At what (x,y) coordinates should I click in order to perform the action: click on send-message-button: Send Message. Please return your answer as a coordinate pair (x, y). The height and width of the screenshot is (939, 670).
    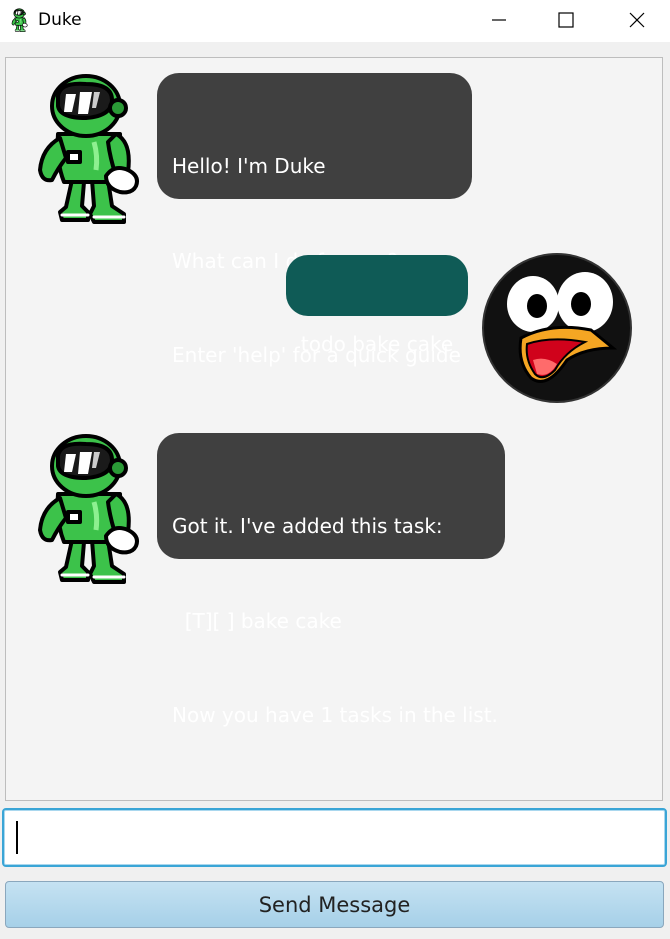
    Looking at the image, I should click on (334, 904).